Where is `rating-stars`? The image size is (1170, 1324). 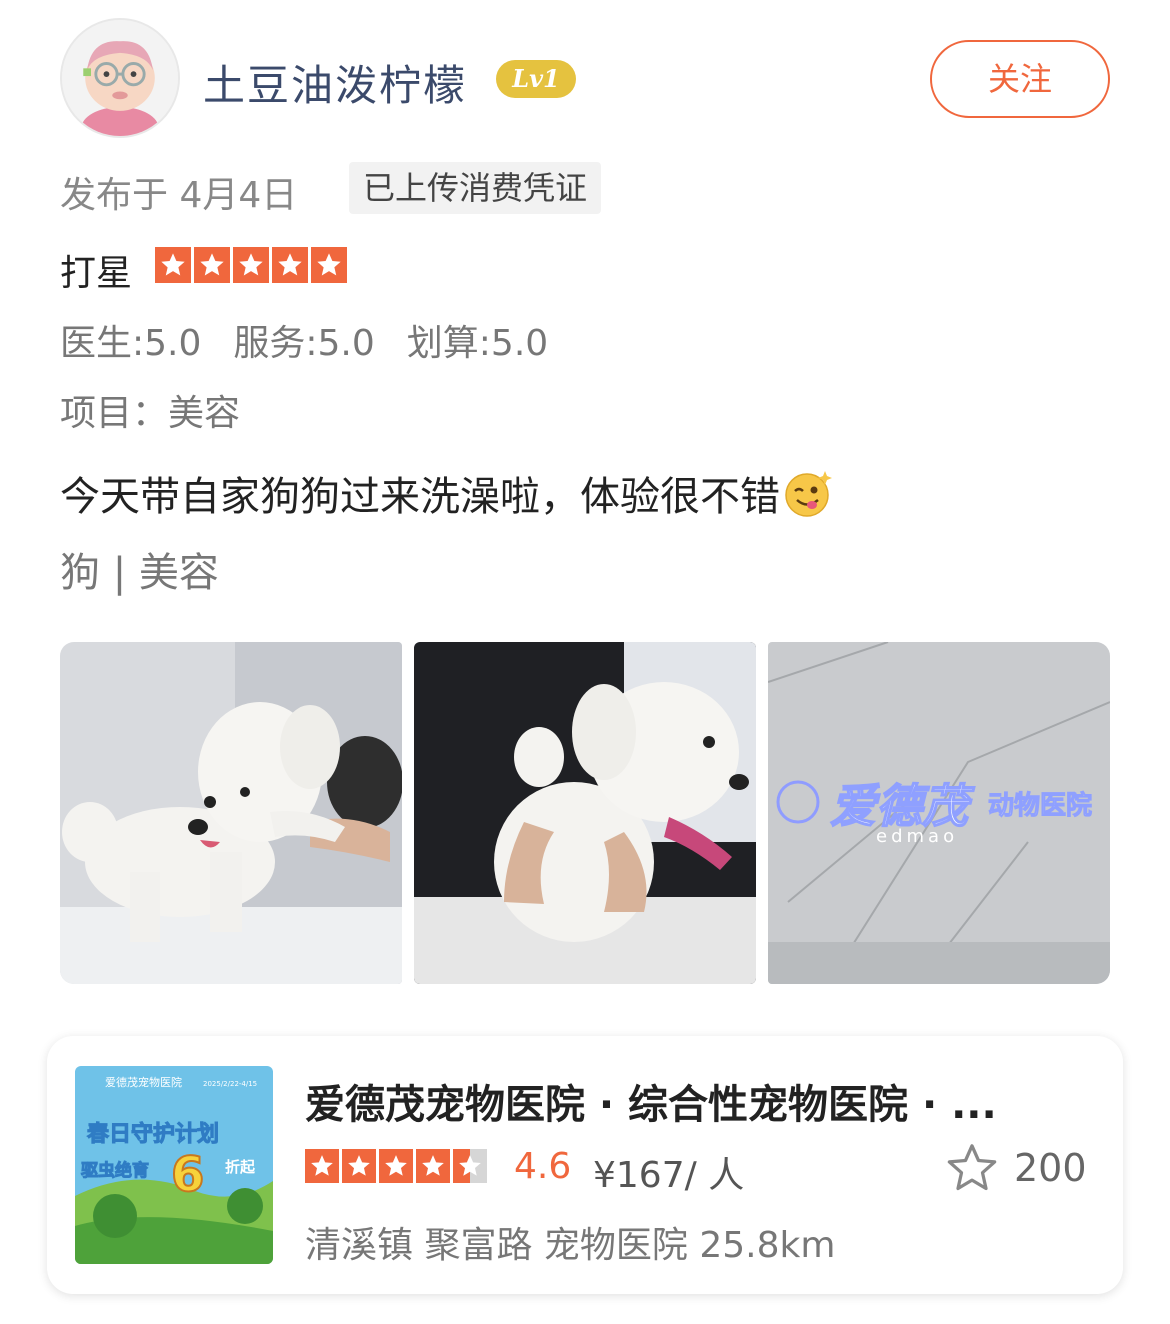
rating-stars is located at coordinates (251, 265).